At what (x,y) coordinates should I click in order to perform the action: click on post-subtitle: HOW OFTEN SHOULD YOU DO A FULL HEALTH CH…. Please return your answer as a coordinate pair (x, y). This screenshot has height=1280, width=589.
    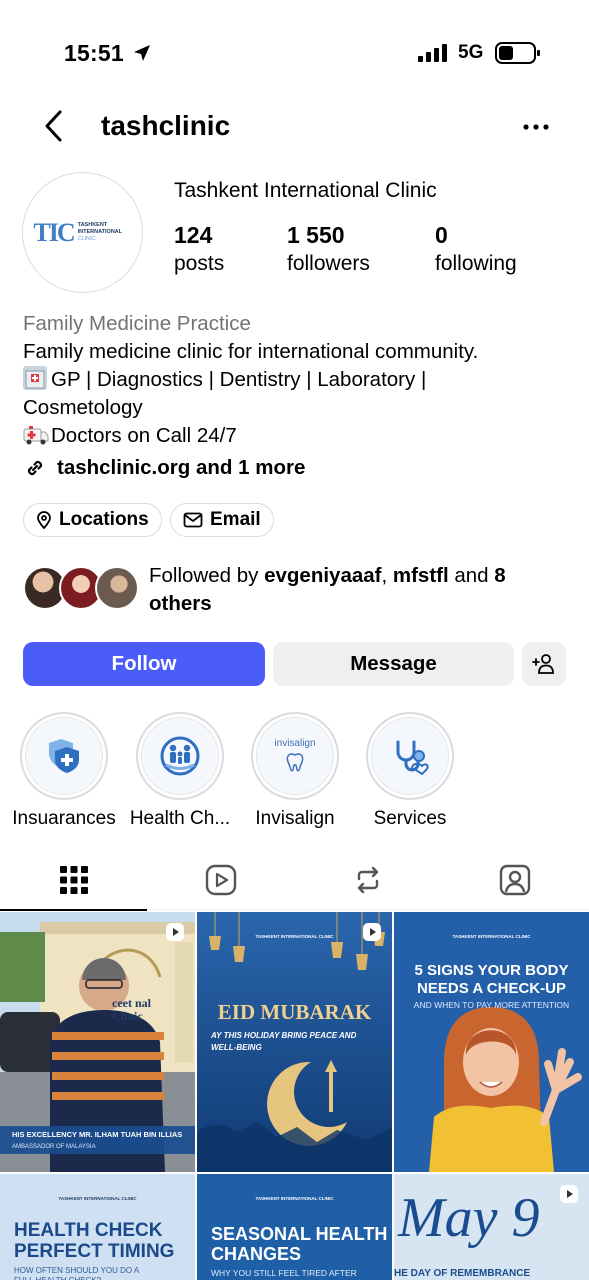
    Looking at the image, I should click on (76, 1273).